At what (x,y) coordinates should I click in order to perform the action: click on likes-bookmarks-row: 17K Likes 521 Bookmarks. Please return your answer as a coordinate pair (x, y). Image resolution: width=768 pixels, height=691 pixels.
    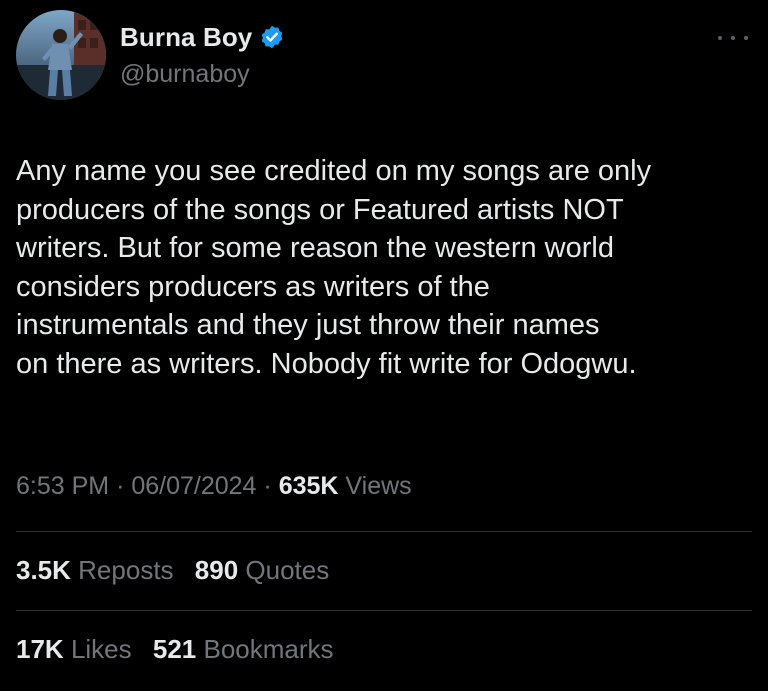
    Looking at the image, I should click on (182, 649).